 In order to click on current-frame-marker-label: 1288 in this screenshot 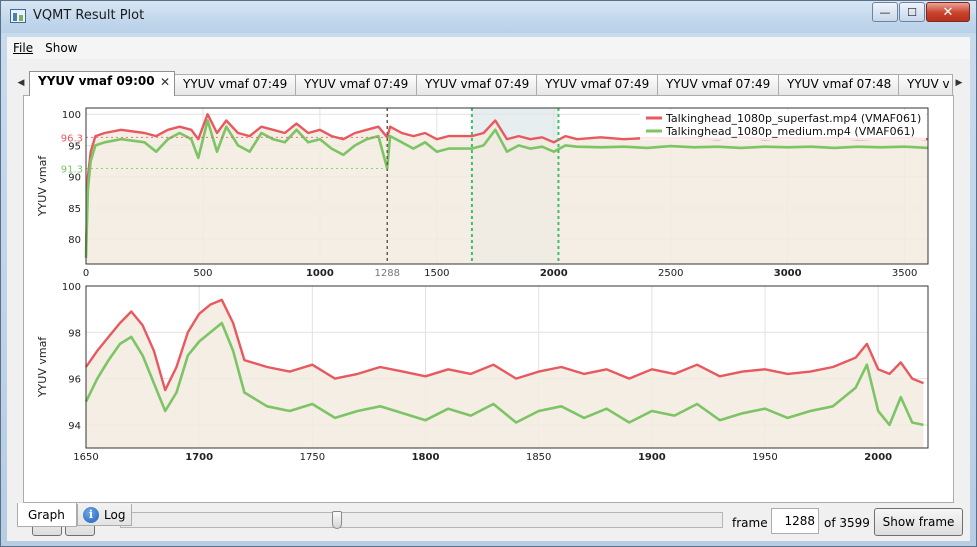, I will do `click(387, 273)`.